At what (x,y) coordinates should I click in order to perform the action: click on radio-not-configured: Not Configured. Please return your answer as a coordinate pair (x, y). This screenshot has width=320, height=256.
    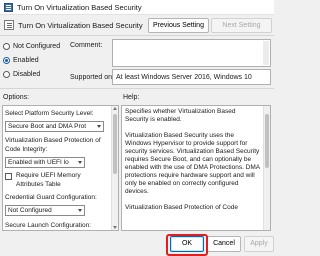
    Looking at the image, I should click on (31, 46).